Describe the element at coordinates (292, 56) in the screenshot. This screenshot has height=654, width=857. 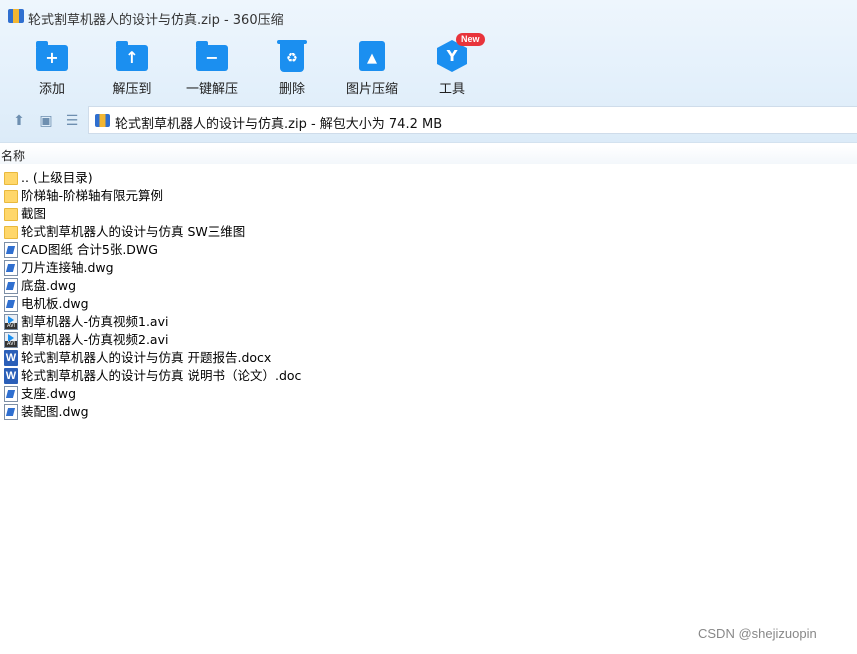
I see `trash-icon: ♻` at that location.